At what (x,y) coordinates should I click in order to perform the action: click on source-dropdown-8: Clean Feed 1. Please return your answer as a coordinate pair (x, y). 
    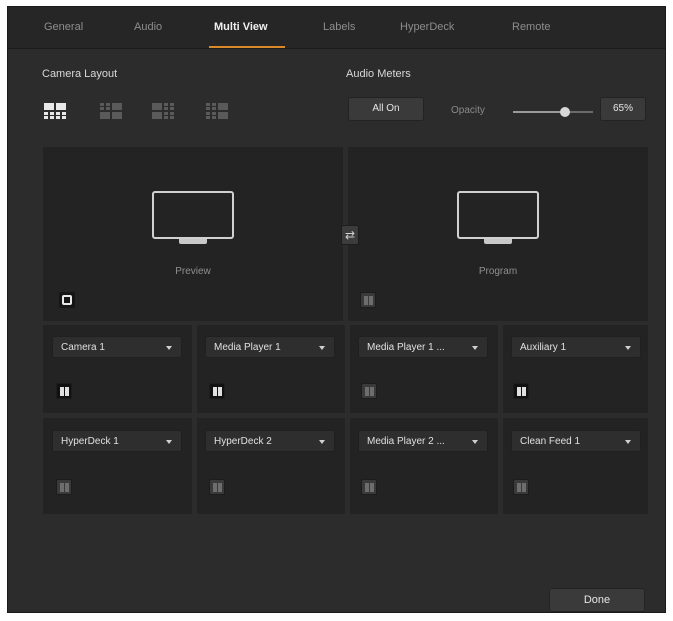
    Looking at the image, I should click on (576, 441).